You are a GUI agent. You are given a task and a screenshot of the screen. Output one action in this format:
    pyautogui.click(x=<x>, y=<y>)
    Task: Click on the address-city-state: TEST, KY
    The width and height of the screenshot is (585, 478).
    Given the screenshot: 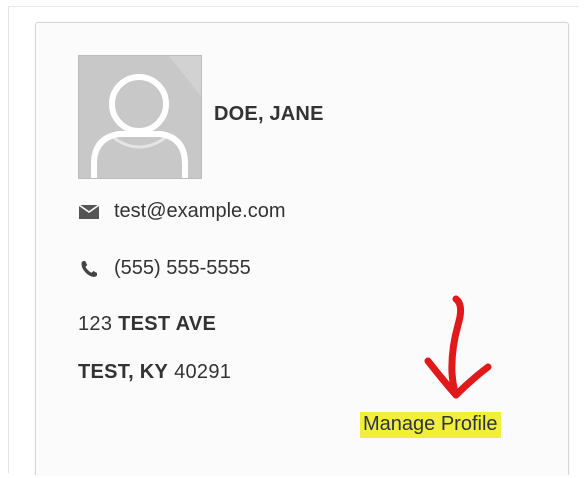 What is the action you would take?
    pyautogui.click(x=123, y=372)
    